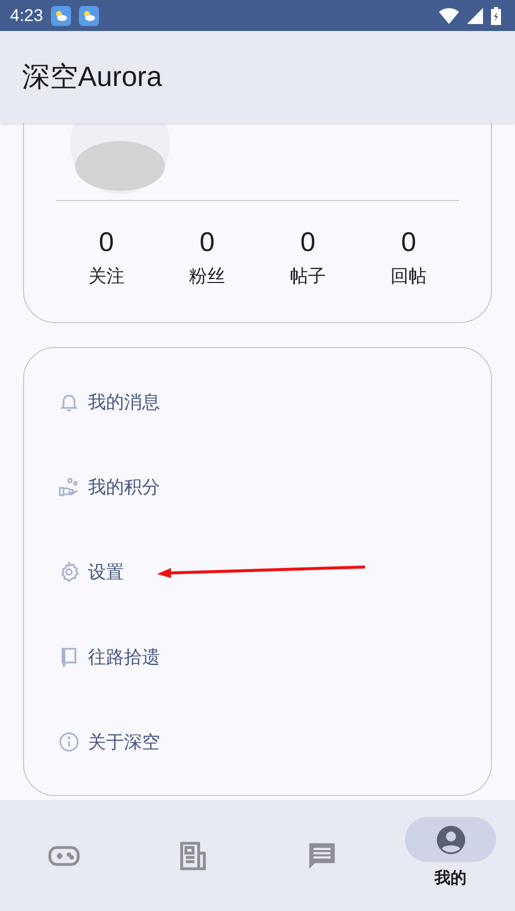  Describe the element at coordinates (450, 839) in the screenshot. I see `nav-tab` at that location.